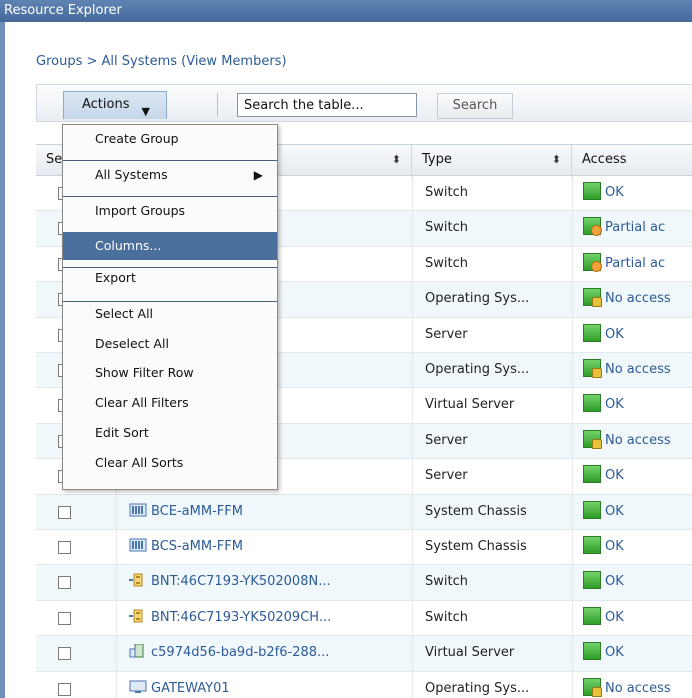  I want to click on status-partial-icon, so click(592, 227).